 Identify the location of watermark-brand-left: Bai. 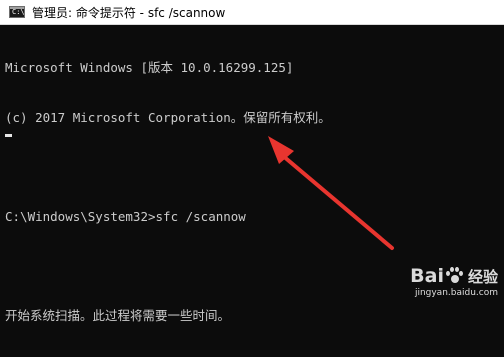
(427, 276).